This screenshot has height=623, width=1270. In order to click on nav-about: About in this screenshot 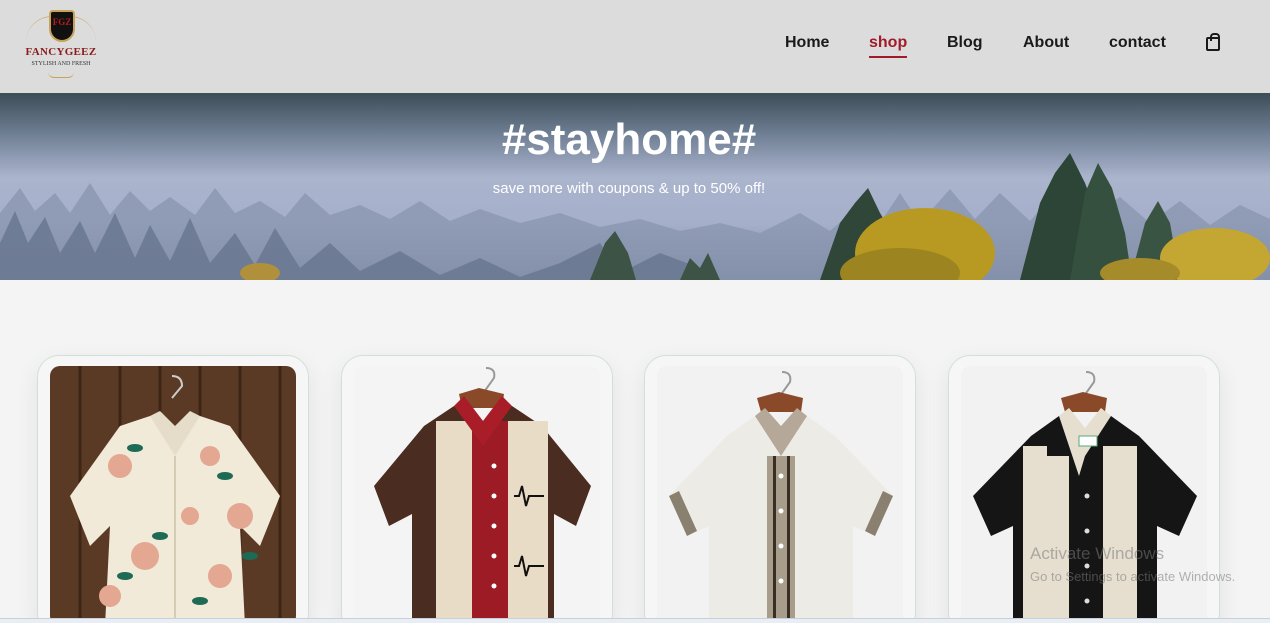, I will do `click(1046, 43)`.